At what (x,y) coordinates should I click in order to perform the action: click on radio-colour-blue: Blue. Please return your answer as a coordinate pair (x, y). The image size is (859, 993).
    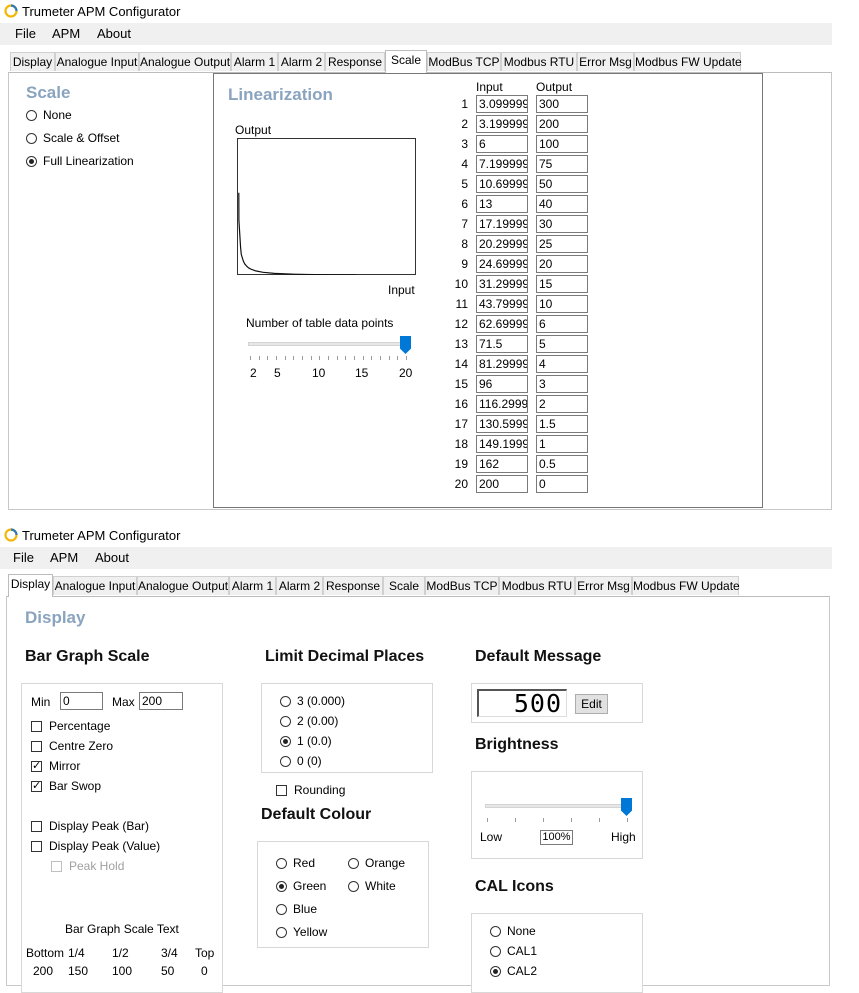
    Looking at the image, I should click on (296, 909).